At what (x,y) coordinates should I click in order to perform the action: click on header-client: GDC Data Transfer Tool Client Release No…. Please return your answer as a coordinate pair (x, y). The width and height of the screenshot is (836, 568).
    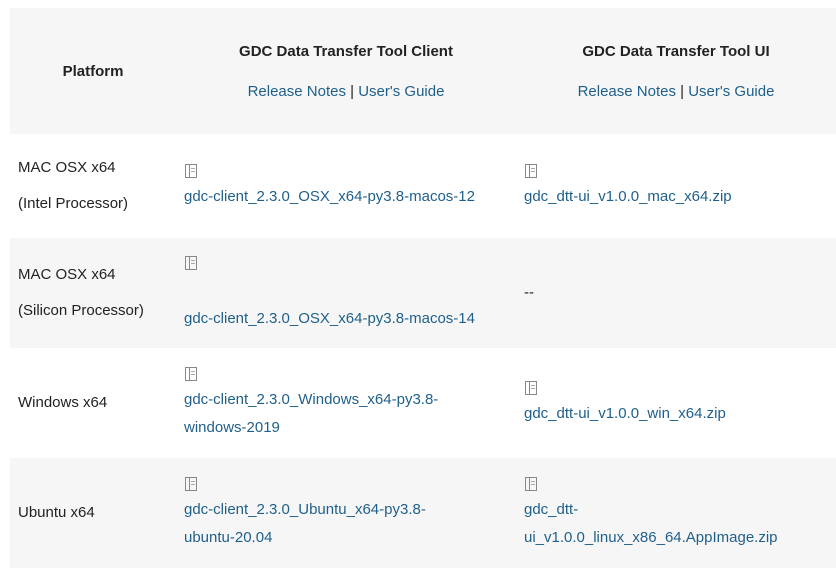
    Looking at the image, I should click on (346, 71).